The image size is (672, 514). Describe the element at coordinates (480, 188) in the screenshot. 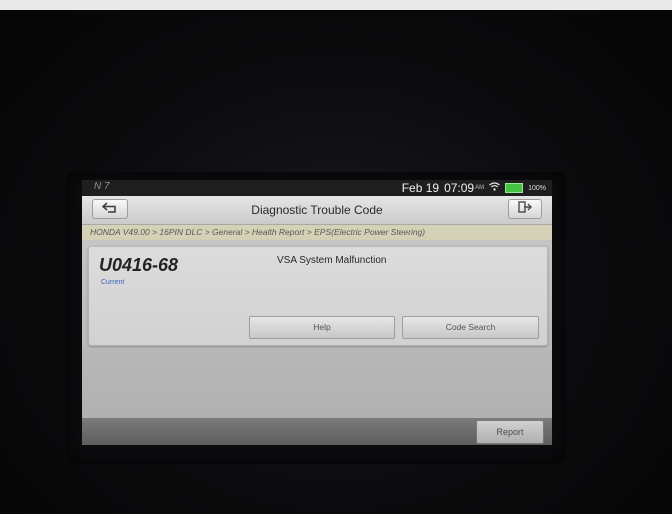

I see `status-ampm: AM` at that location.